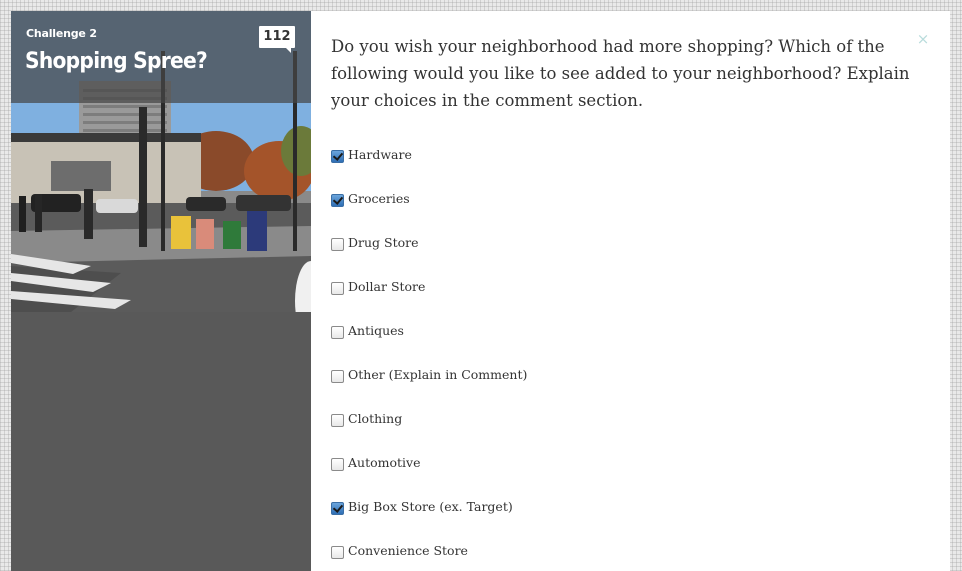 The height and width of the screenshot is (571, 962). Describe the element at coordinates (430, 506) in the screenshot. I see `option-label: Big Box Store (ex. Target)` at that location.